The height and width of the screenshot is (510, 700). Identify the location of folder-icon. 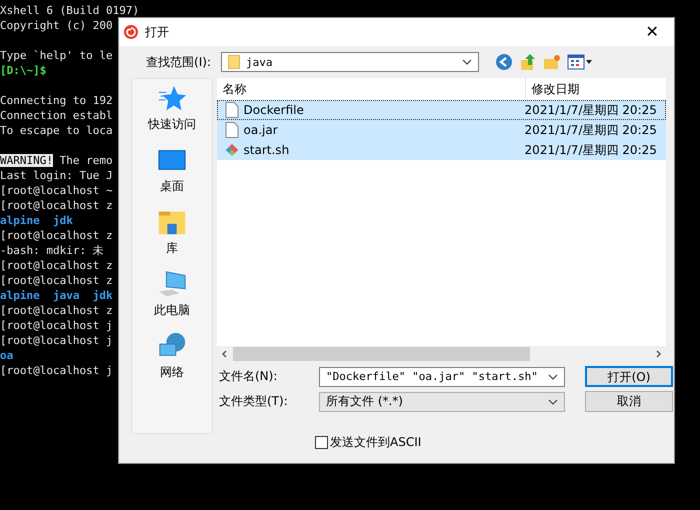
(234, 62).